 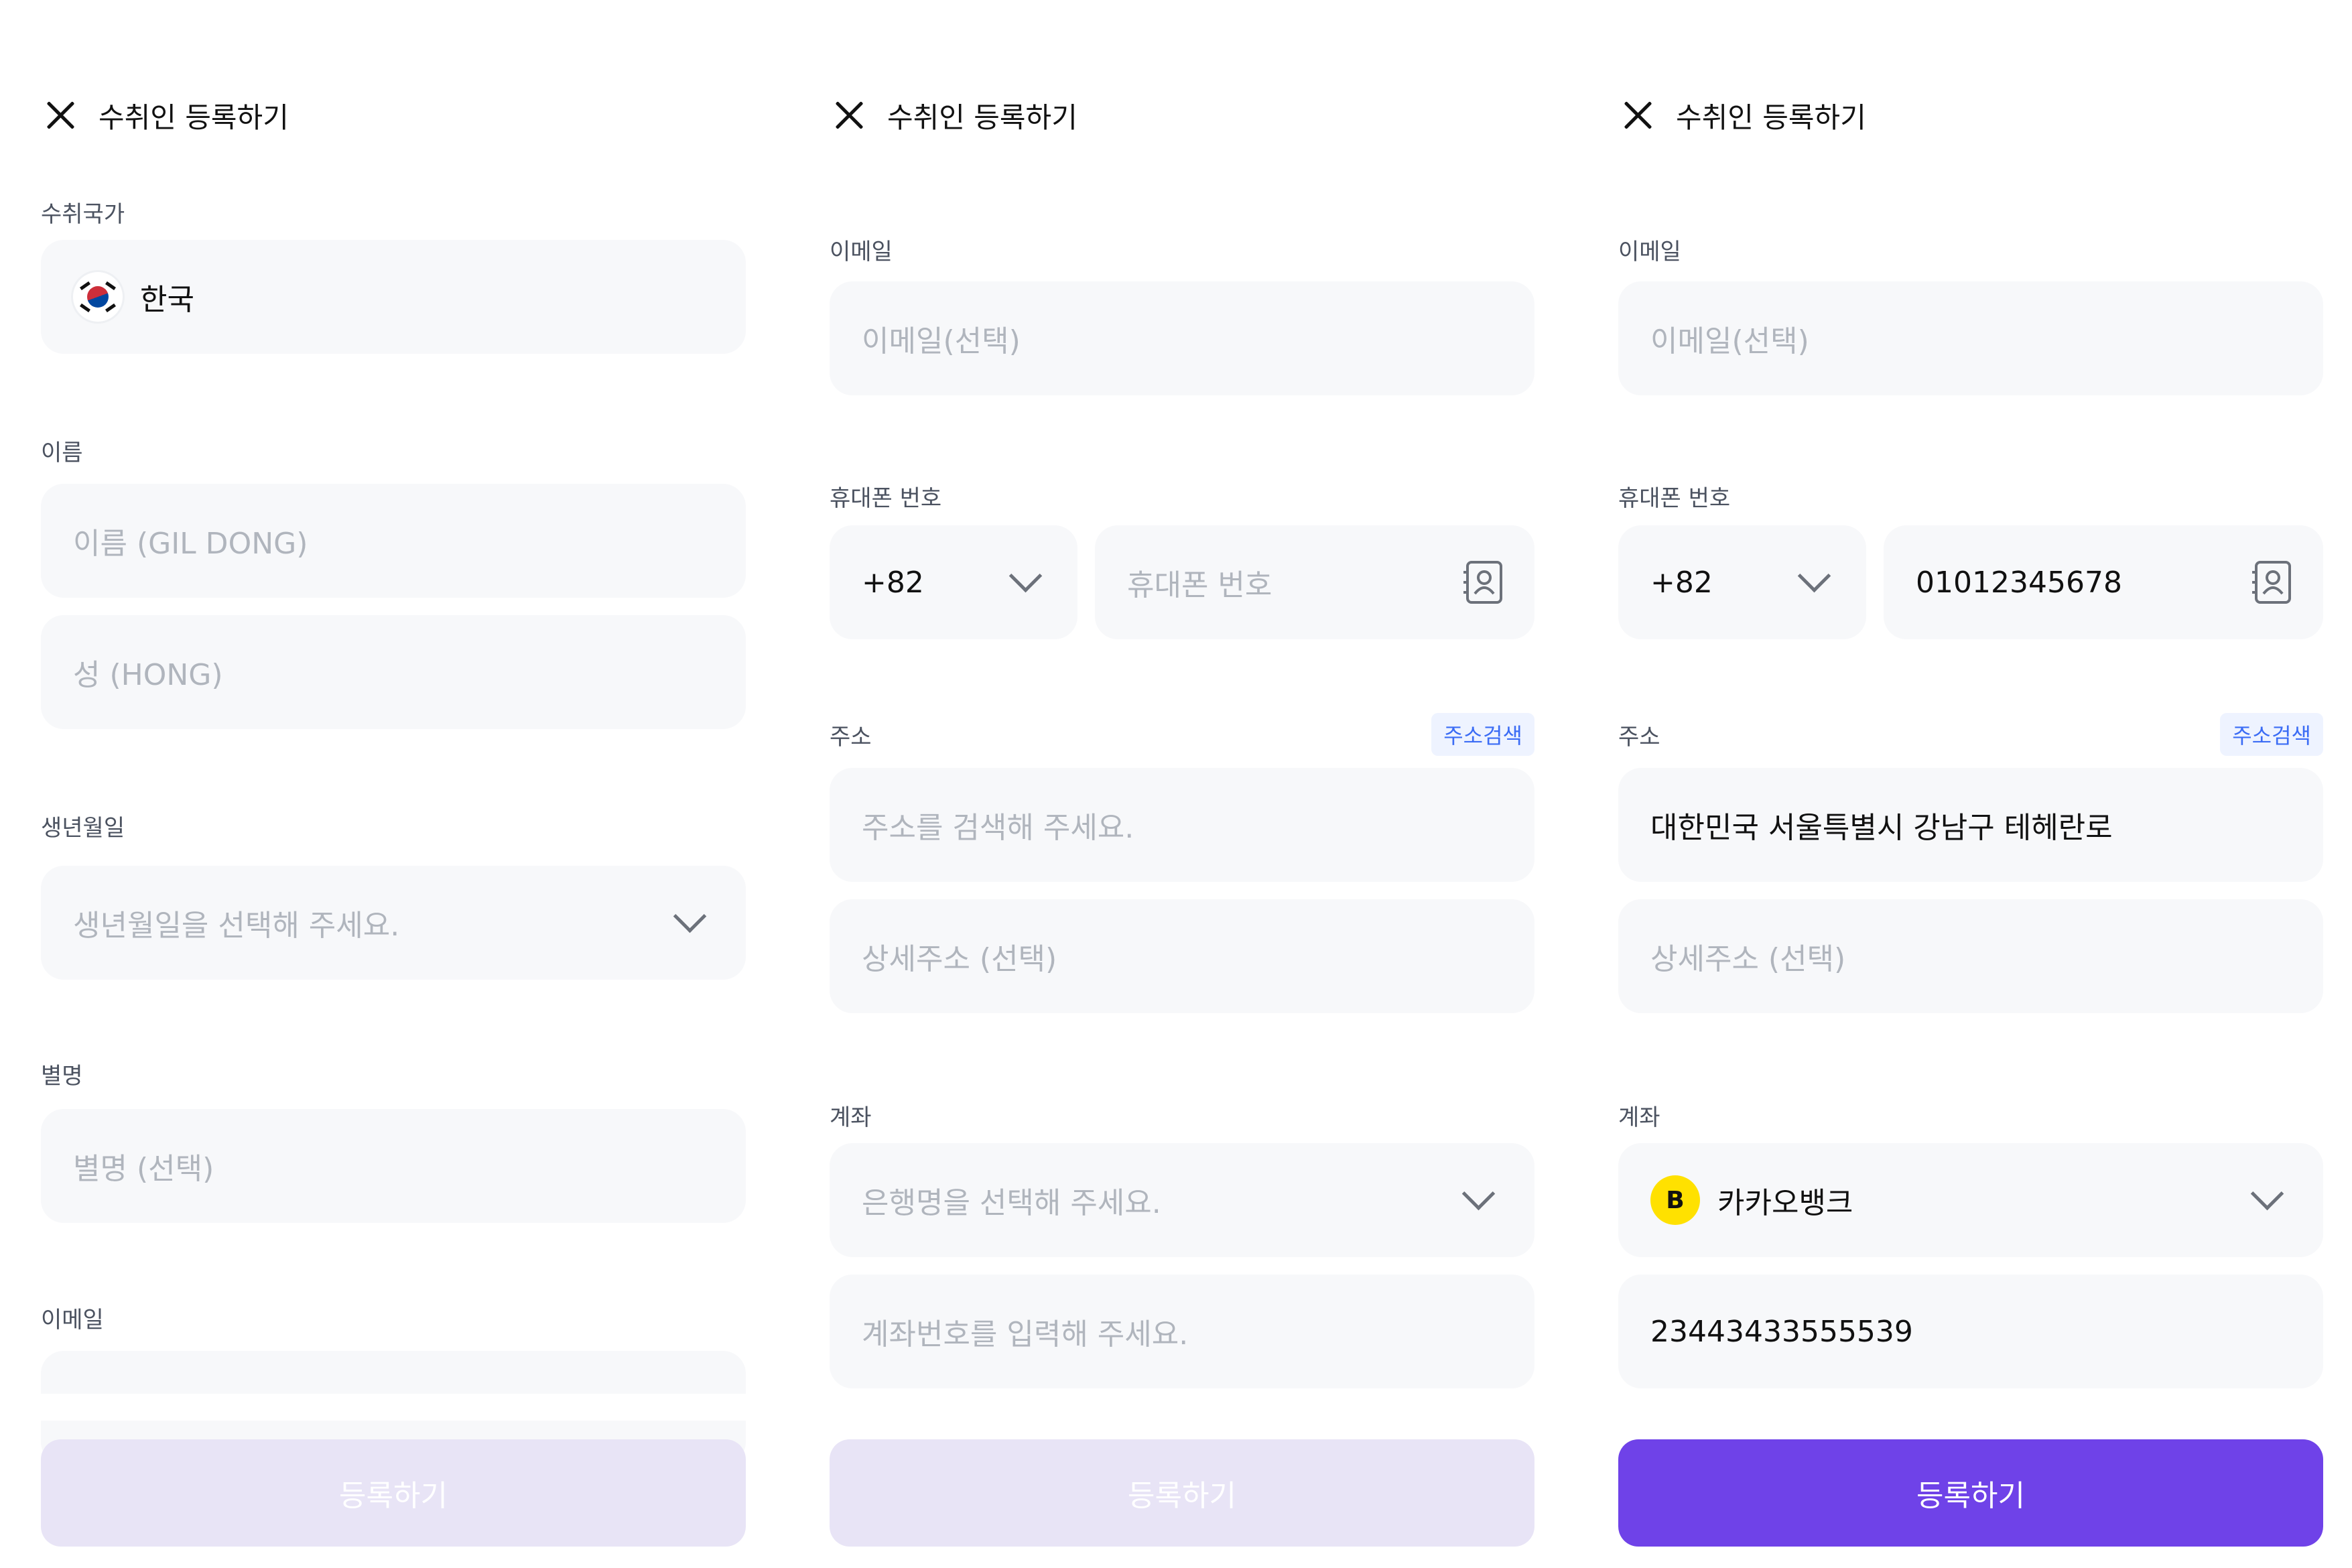 What do you see at coordinates (1314, 582) in the screenshot?
I see `phone-input: 휴대폰 번호` at bounding box center [1314, 582].